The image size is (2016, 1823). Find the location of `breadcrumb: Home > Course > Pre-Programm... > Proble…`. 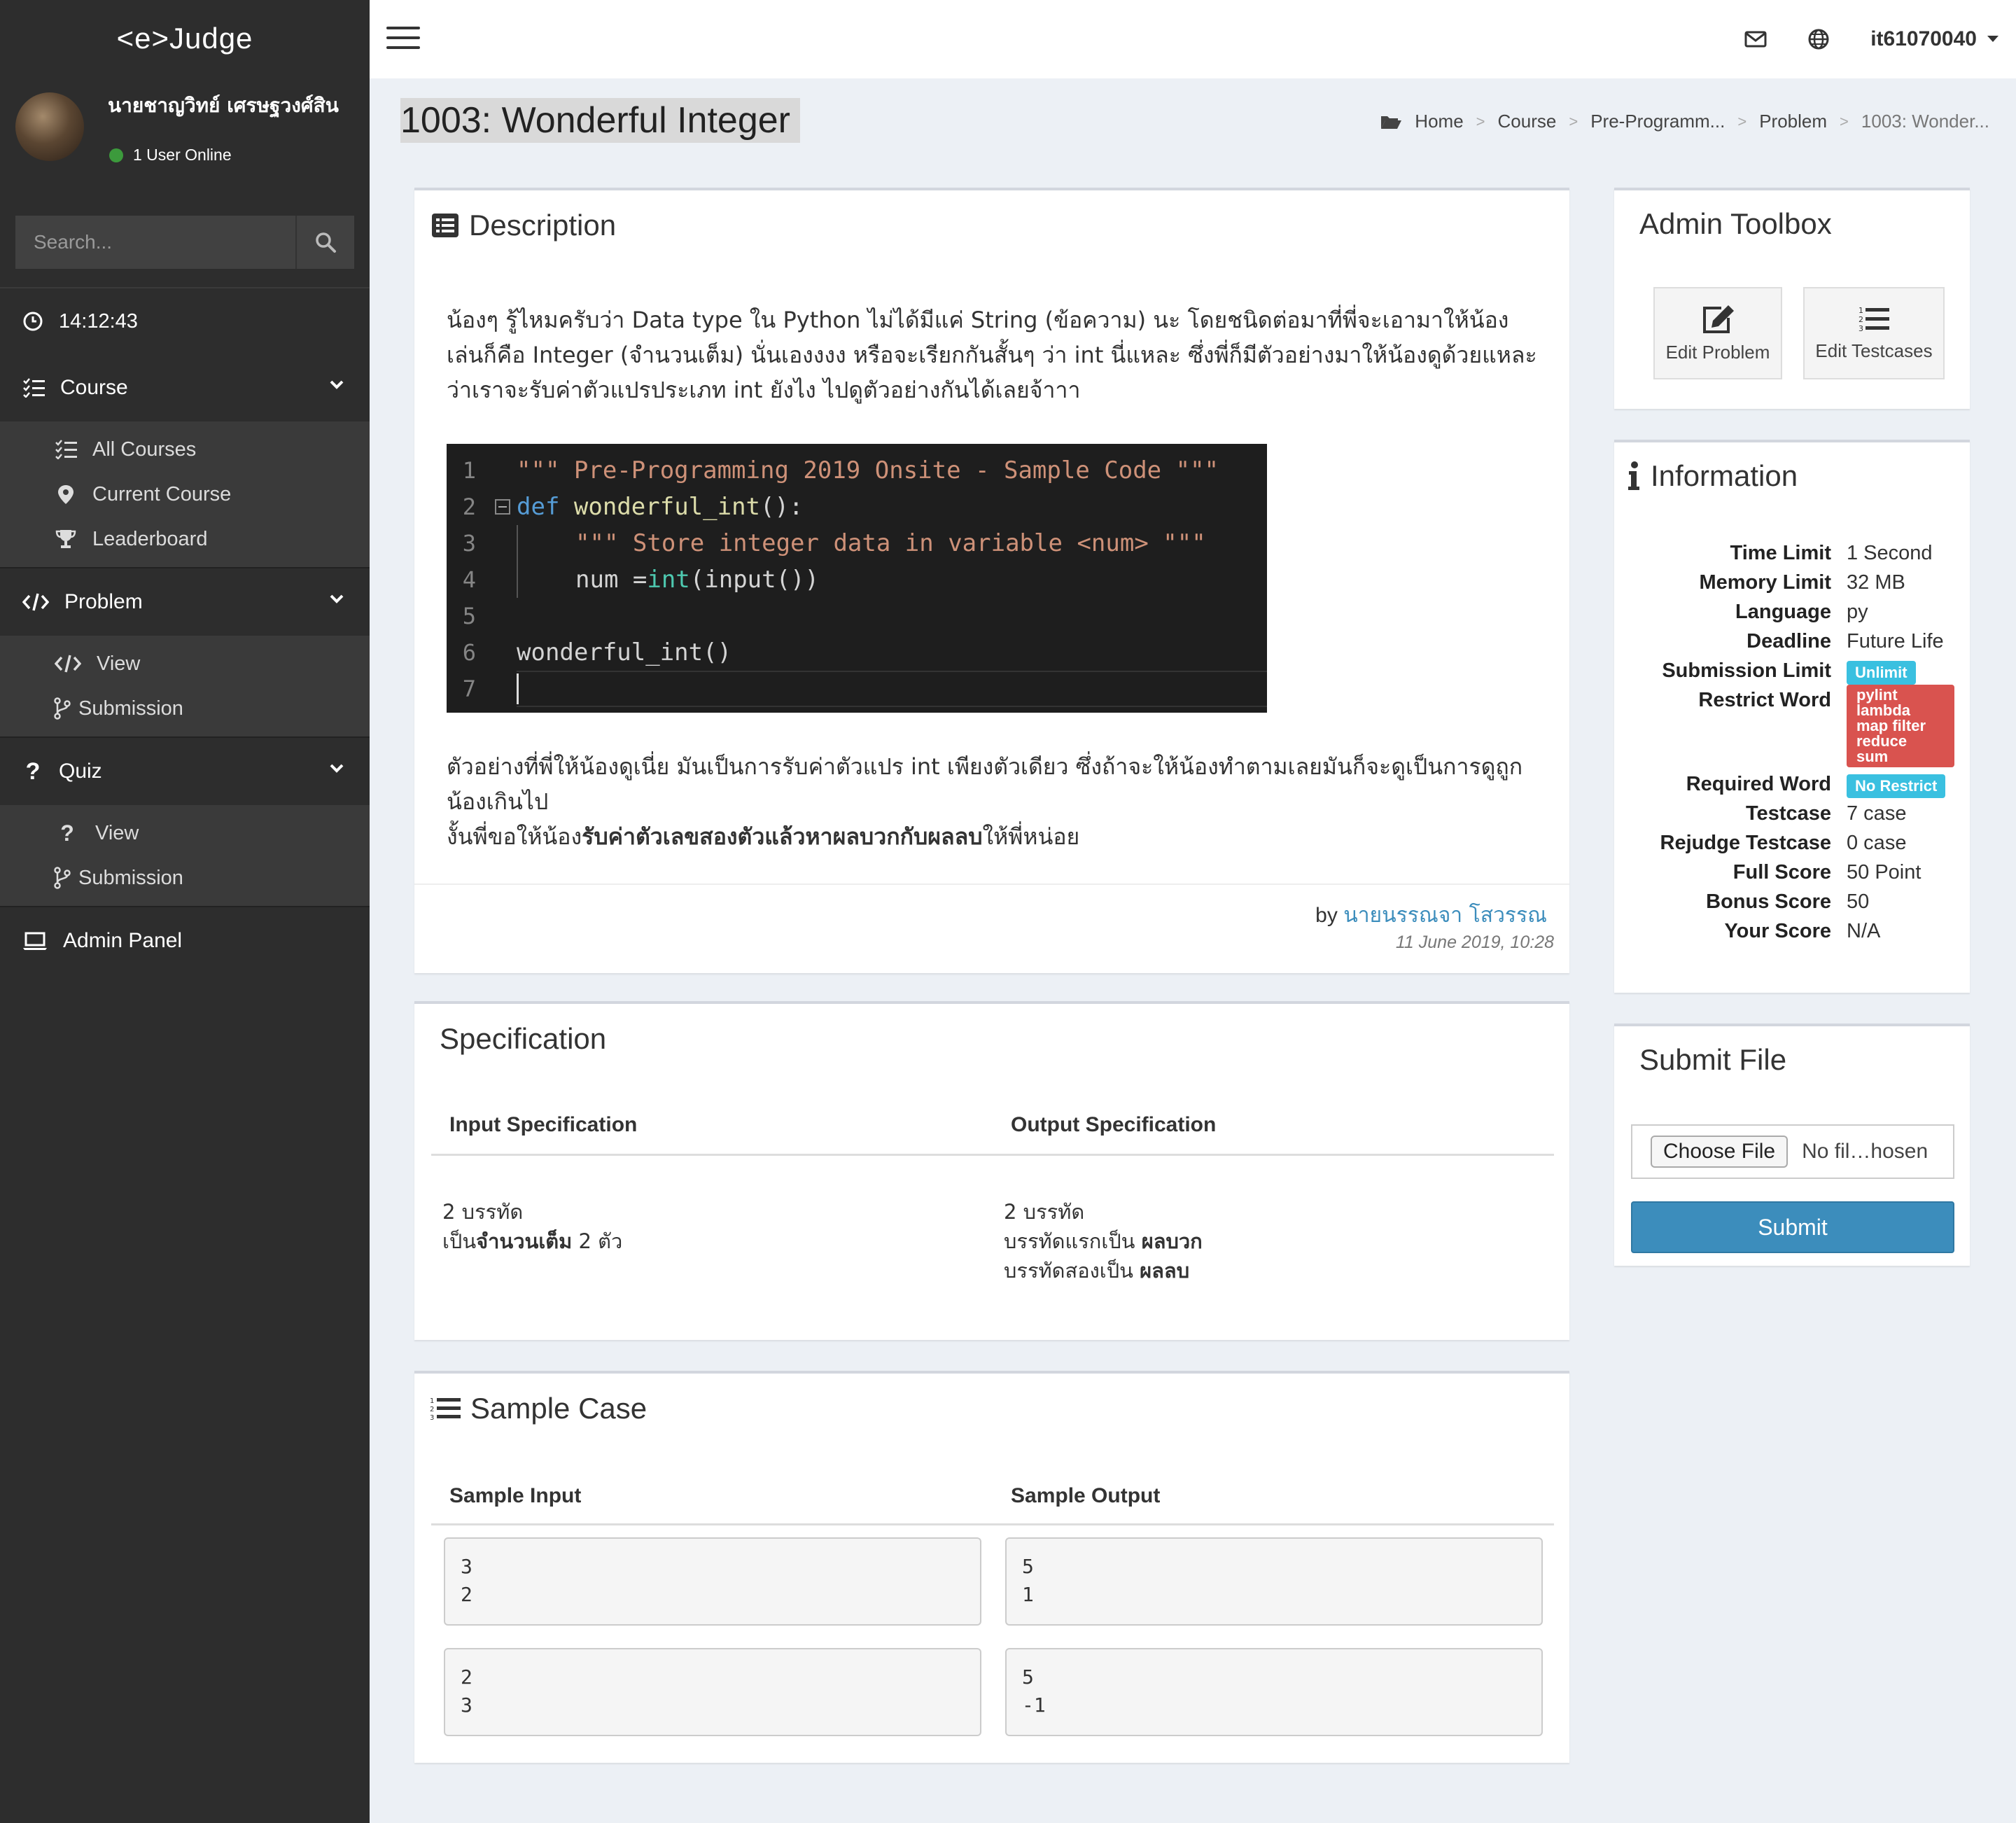

breadcrumb: Home > Course > Pre-Programm... > Proble… is located at coordinates (1684, 121).